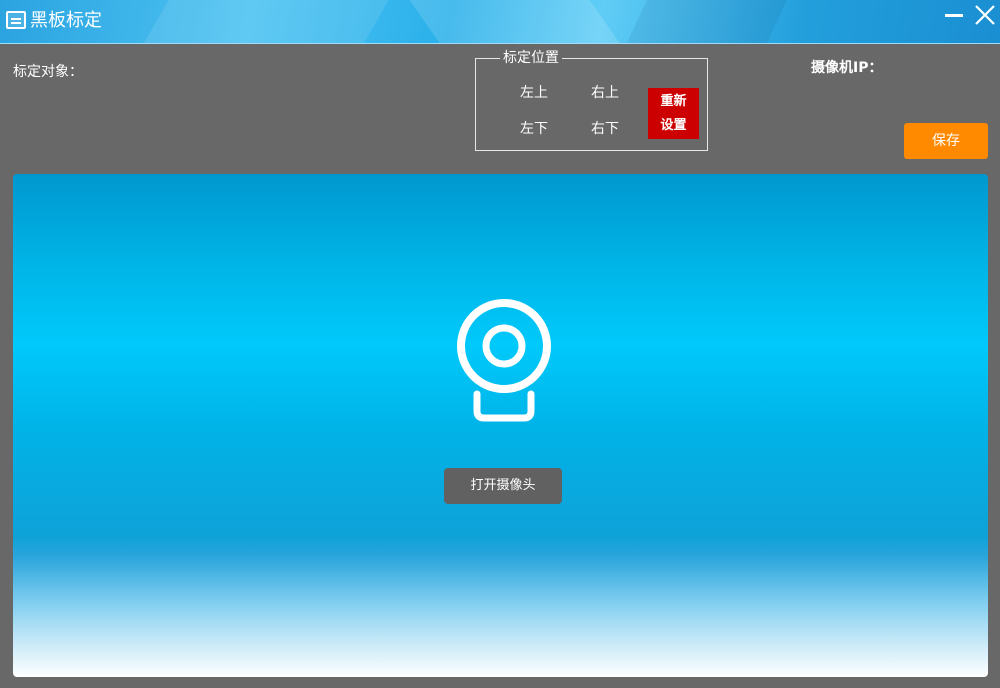 The width and height of the screenshot is (1000, 688). Describe the element at coordinates (531, 58) in the screenshot. I see `calibration-position-legend: 标定位置` at that location.